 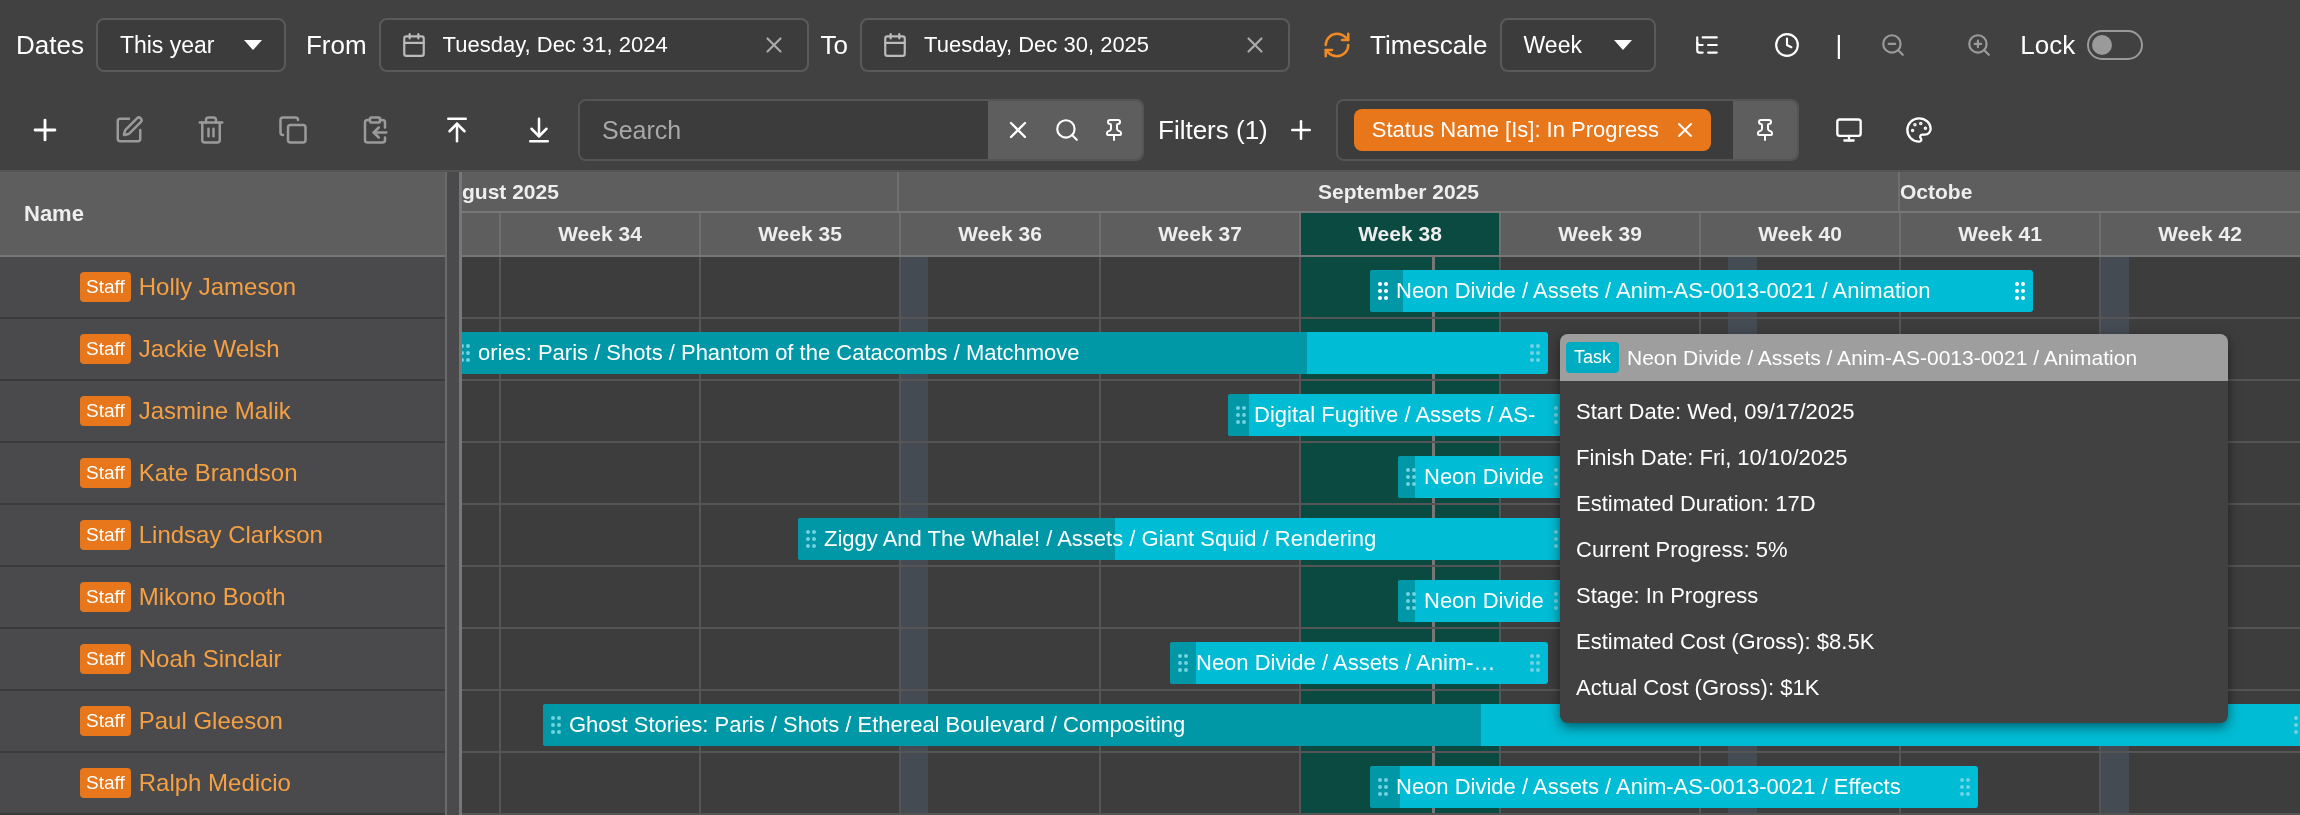 I want to click on palette-icon, so click(x=1919, y=130).